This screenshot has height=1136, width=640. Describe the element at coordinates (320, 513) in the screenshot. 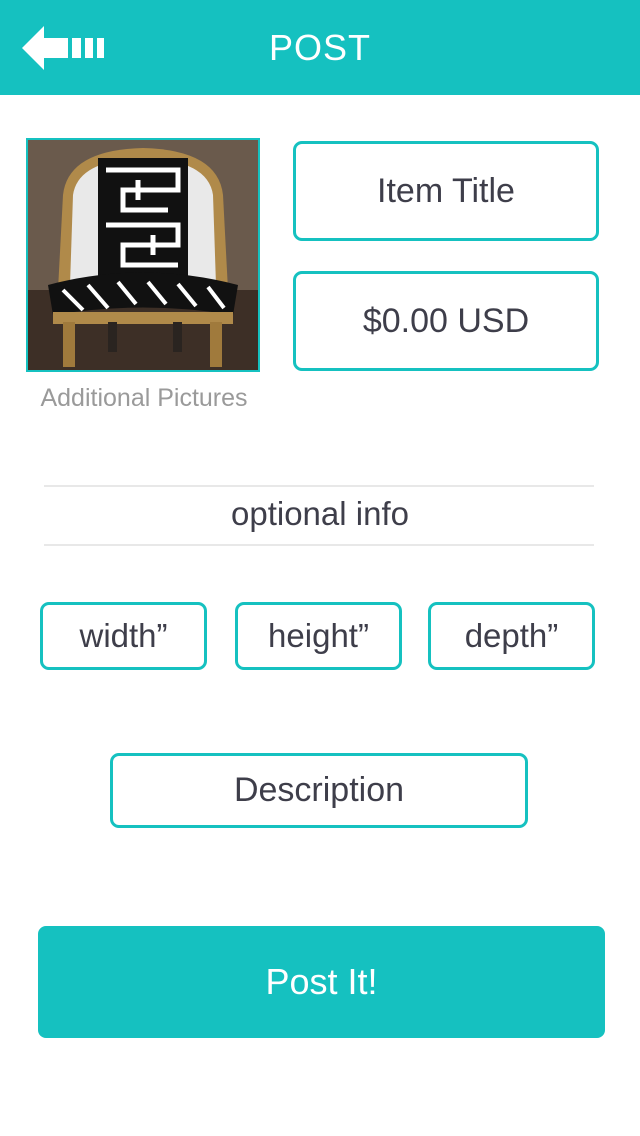

I see `optional-info-heading: optional info` at that location.